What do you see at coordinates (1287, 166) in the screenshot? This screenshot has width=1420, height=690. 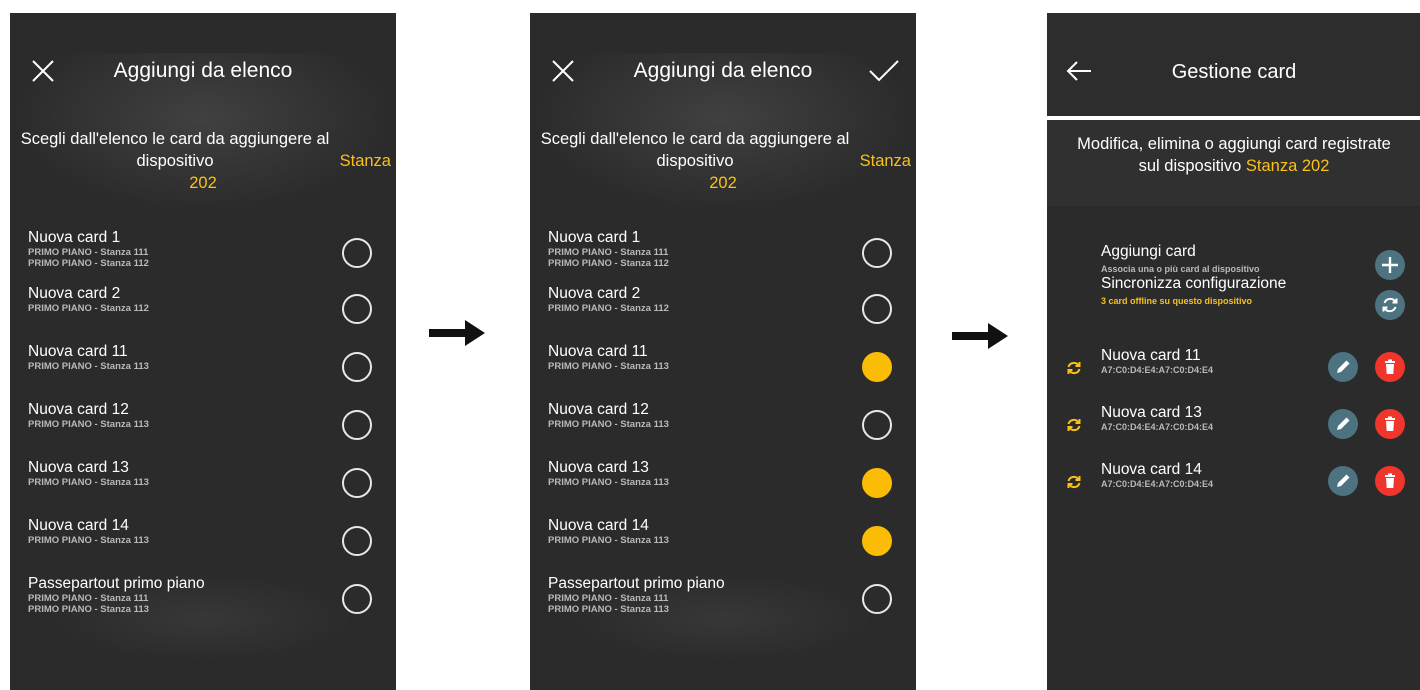 I see `device-name: Stanza 202` at bounding box center [1287, 166].